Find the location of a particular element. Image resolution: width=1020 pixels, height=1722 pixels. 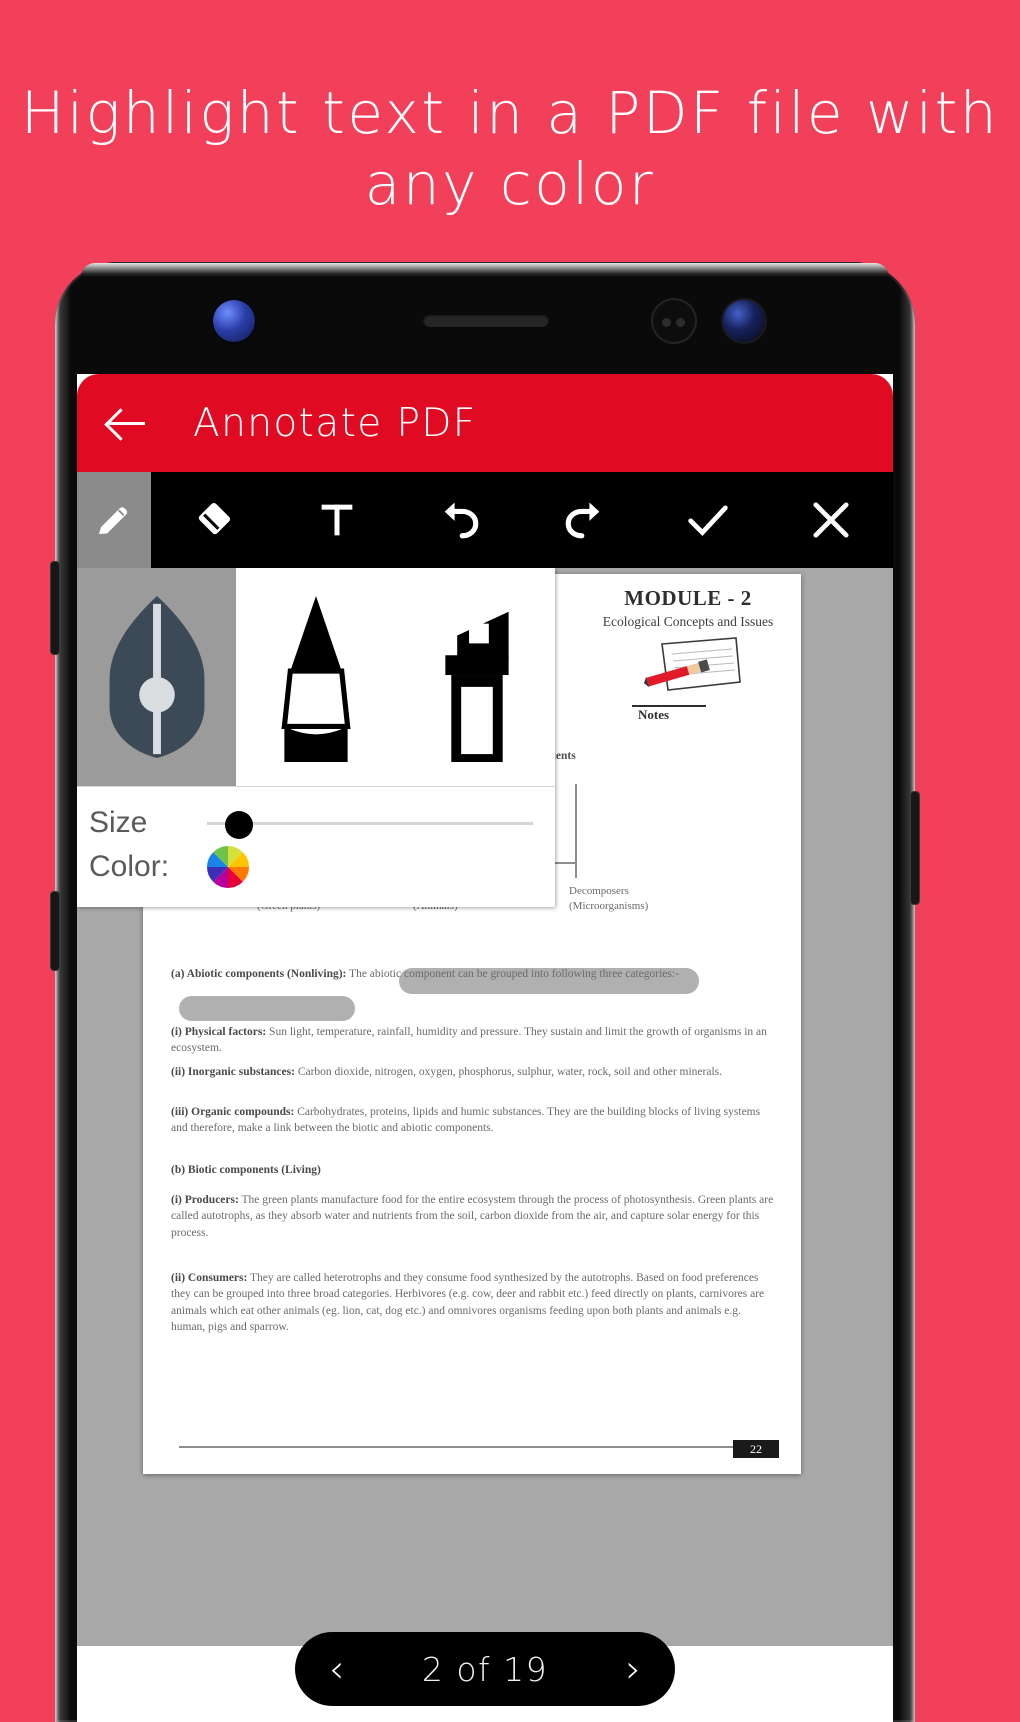

front-camera-icon is located at coordinates (744, 321).